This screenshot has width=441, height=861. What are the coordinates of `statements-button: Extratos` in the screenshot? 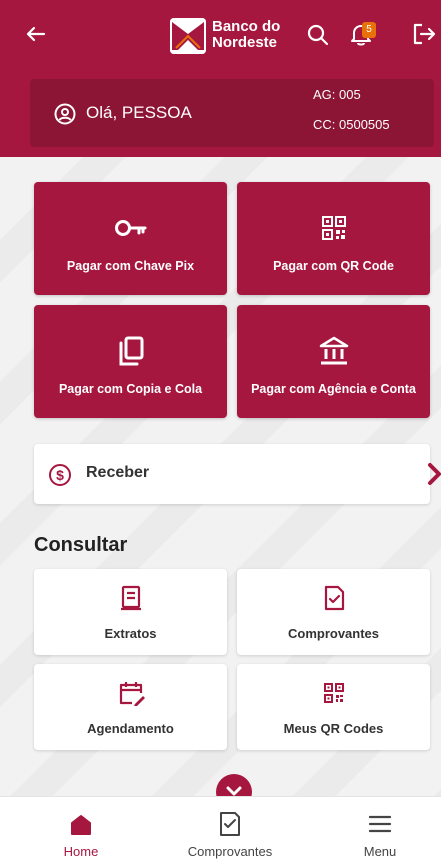 It's located at (130, 612).